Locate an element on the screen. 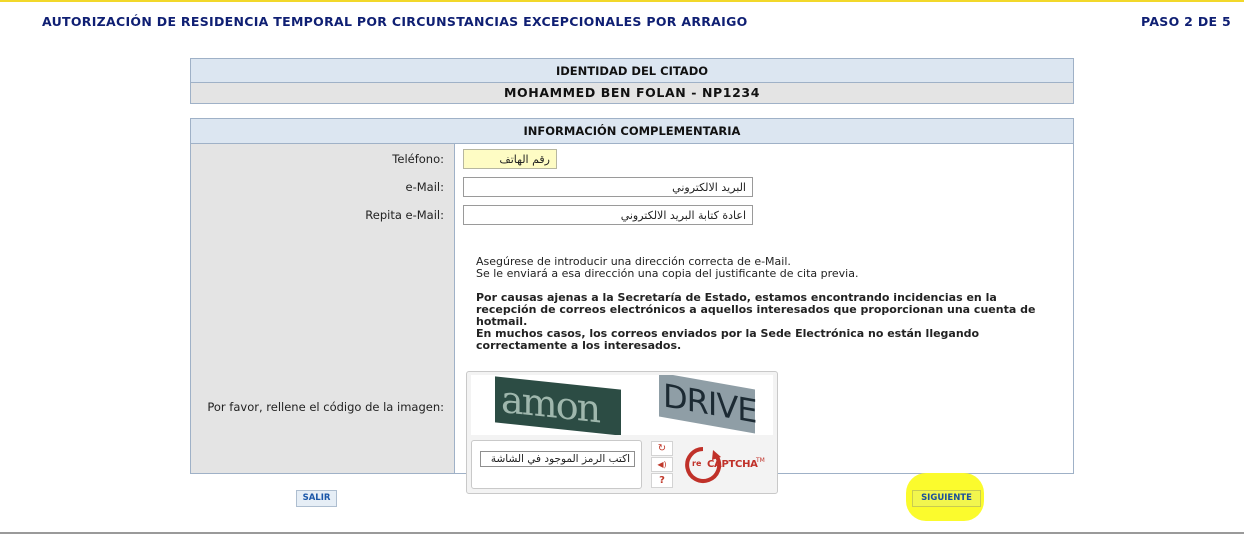 This screenshot has height=534, width=1244. info-heading: INFORMACIÓN COMPLEMENTARIA is located at coordinates (632, 131).